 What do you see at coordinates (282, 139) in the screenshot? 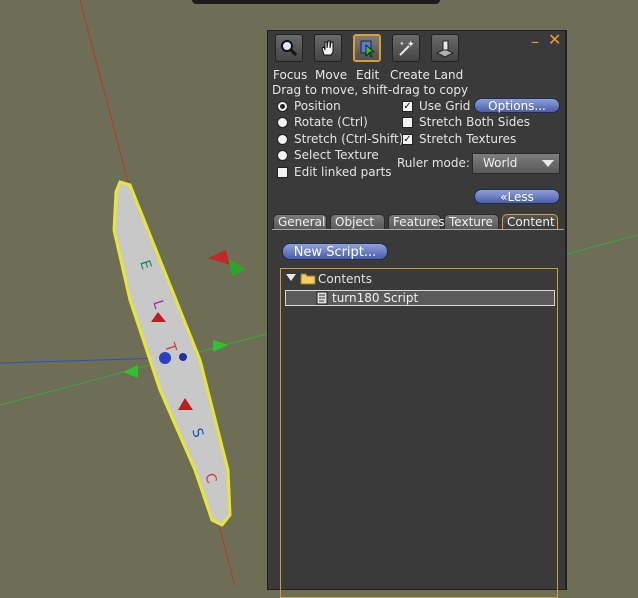
I see `mode-stretch-radio` at bounding box center [282, 139].